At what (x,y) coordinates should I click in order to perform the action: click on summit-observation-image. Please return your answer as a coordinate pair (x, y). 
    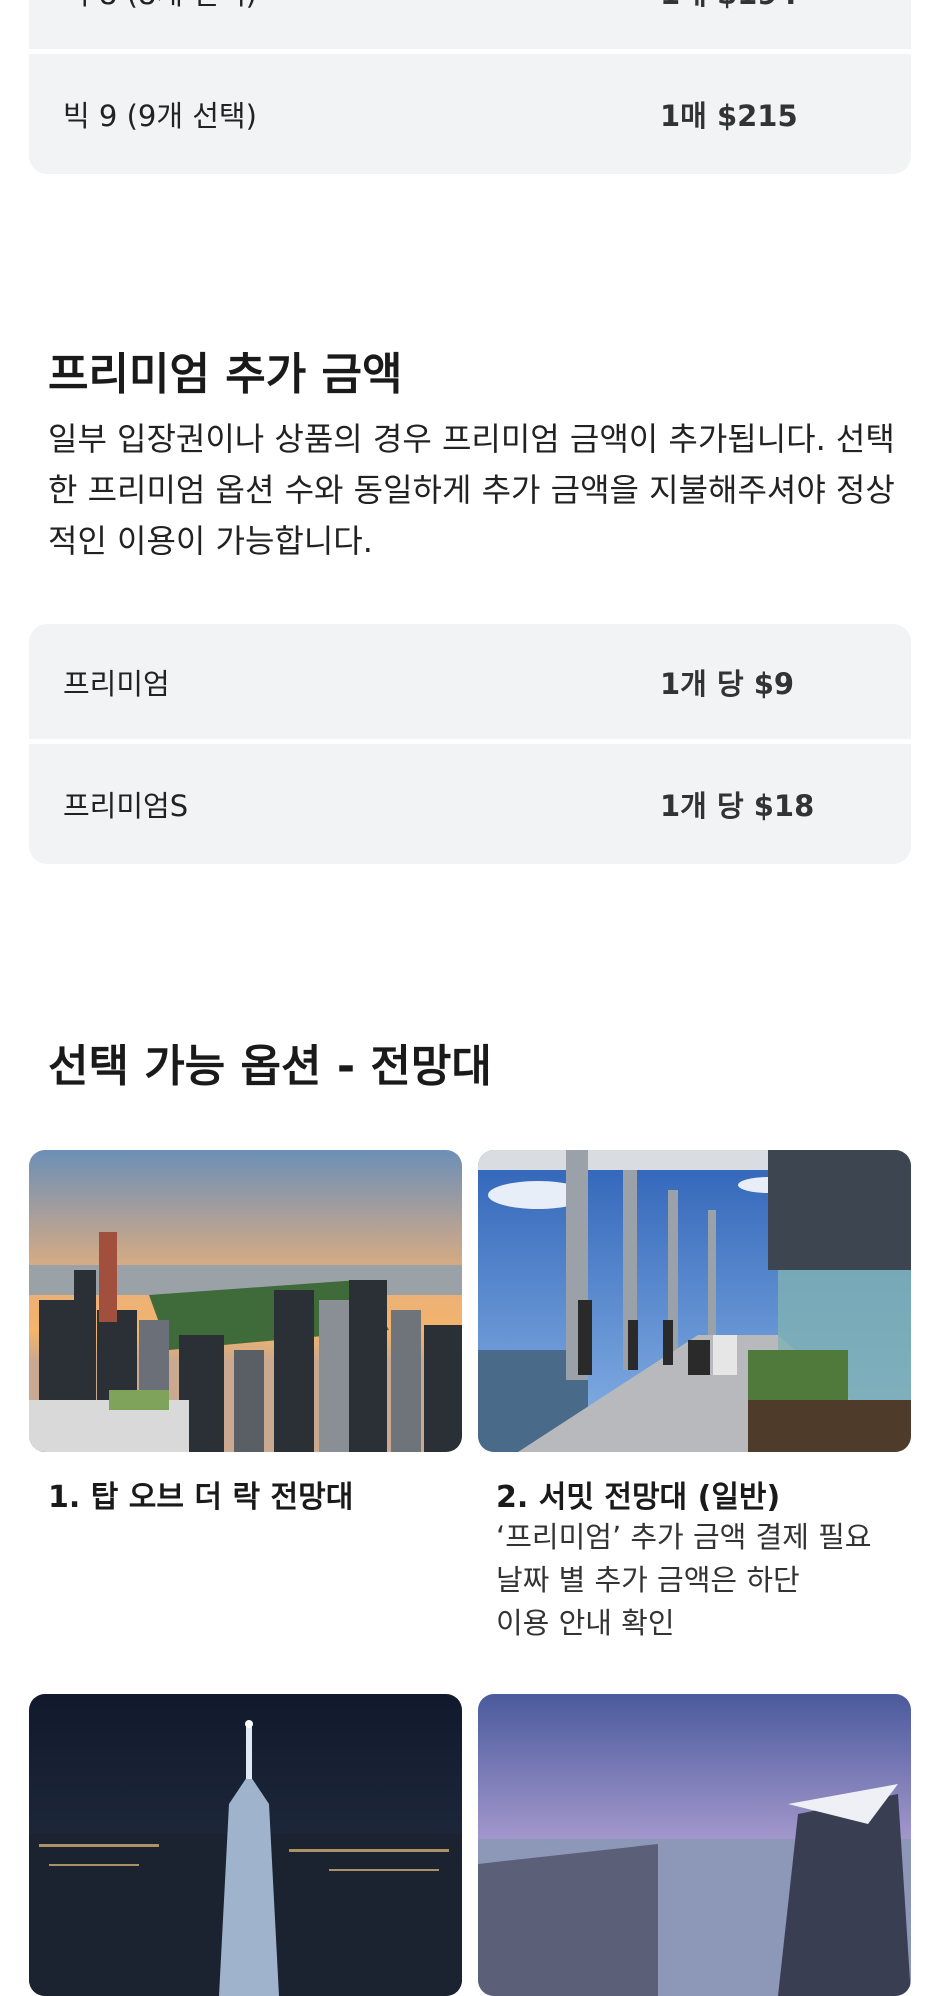
    Looking at the image, I should click on (694, 1301).